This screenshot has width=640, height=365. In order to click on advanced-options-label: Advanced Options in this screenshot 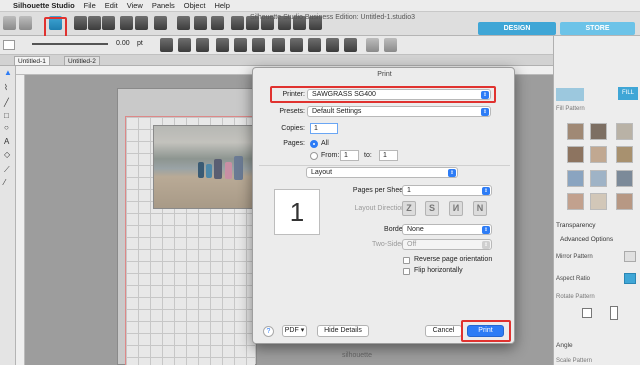, I will do `click(586, 239)`.